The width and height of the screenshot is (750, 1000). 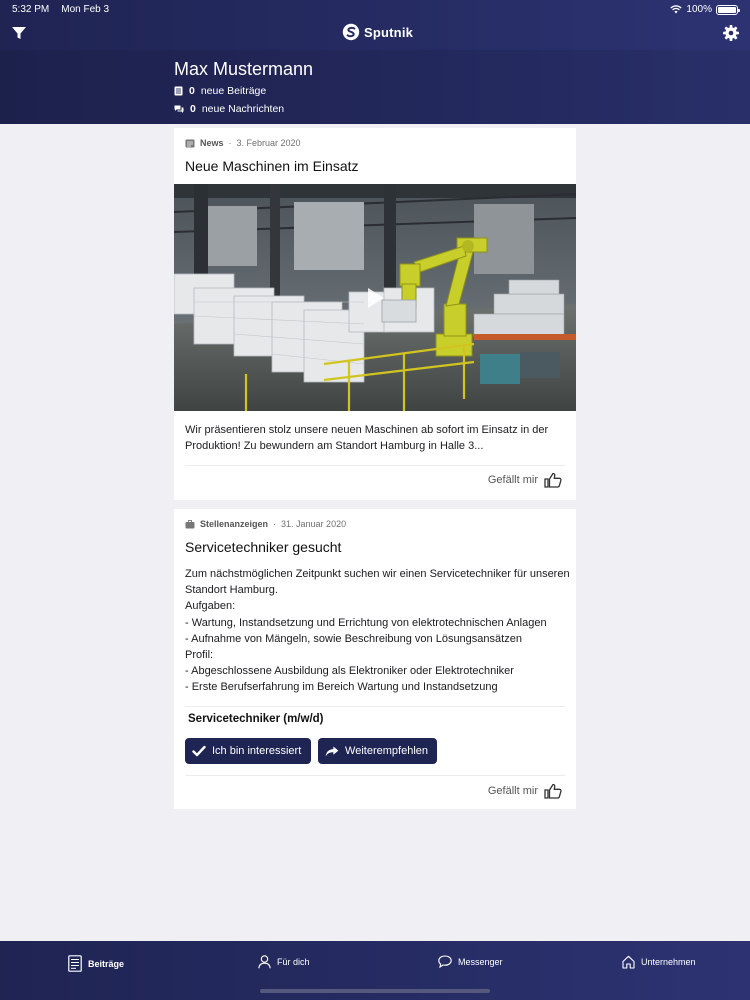 What do you see at coordinates (699, 9) in the screenshot?
I see `battery-percentage: 100%` at bounding box center [699, 9].